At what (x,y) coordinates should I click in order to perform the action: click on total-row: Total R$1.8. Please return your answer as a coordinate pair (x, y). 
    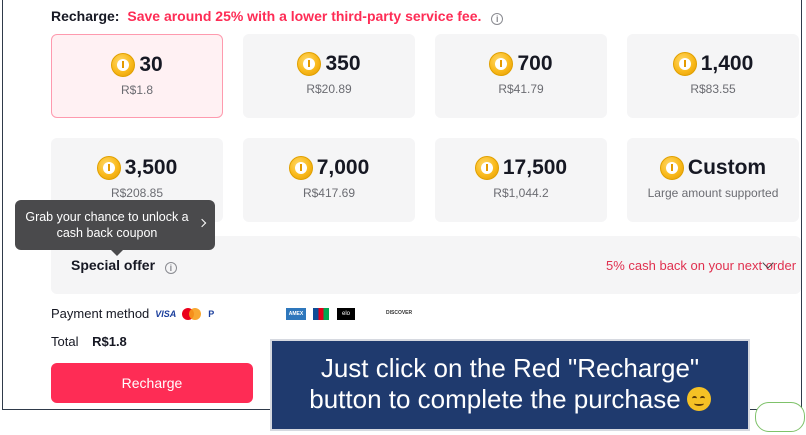
    Looking at the image, I should click on (89, 341).